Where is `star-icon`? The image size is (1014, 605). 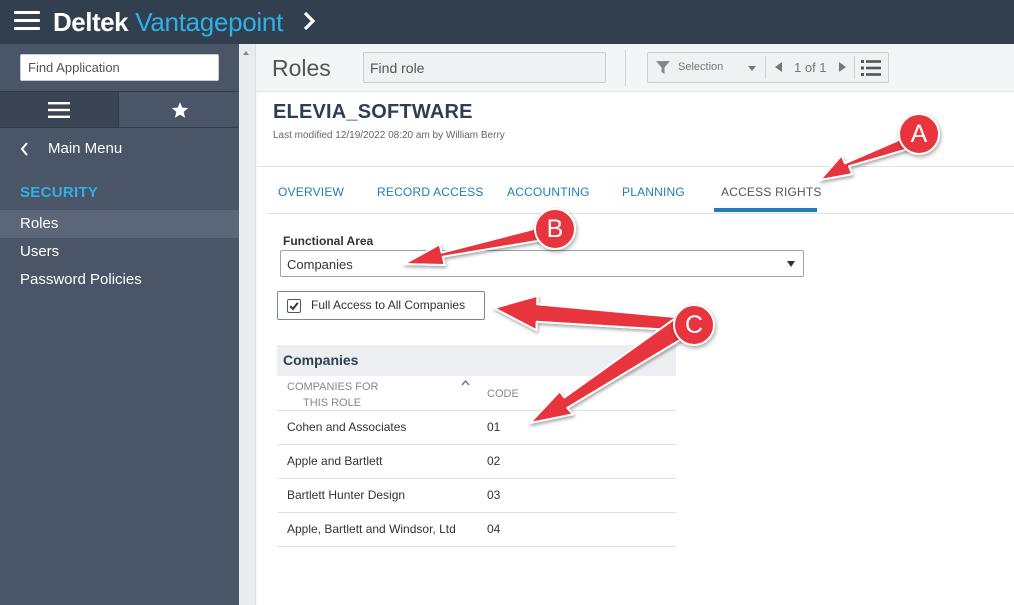
star-icon is located at coordinates (179, 109).